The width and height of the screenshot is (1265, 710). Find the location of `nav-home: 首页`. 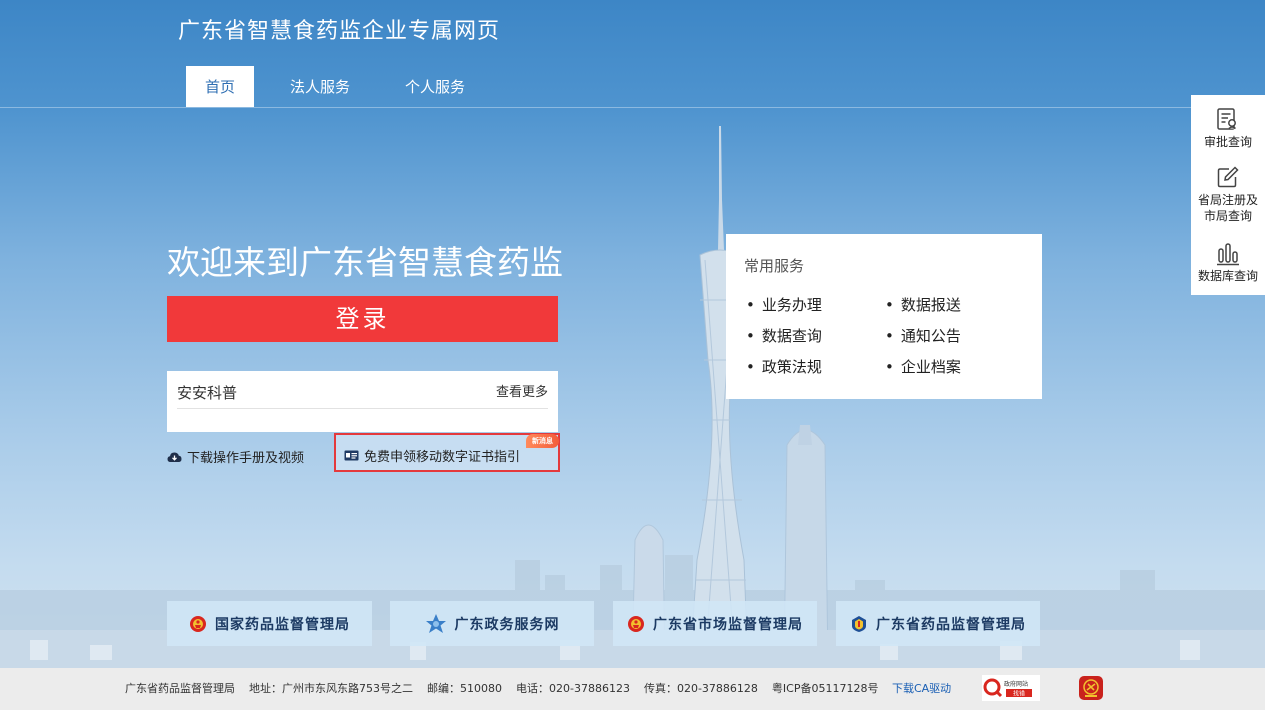

nav-home: 首页 is located at coordinates (220, 86).